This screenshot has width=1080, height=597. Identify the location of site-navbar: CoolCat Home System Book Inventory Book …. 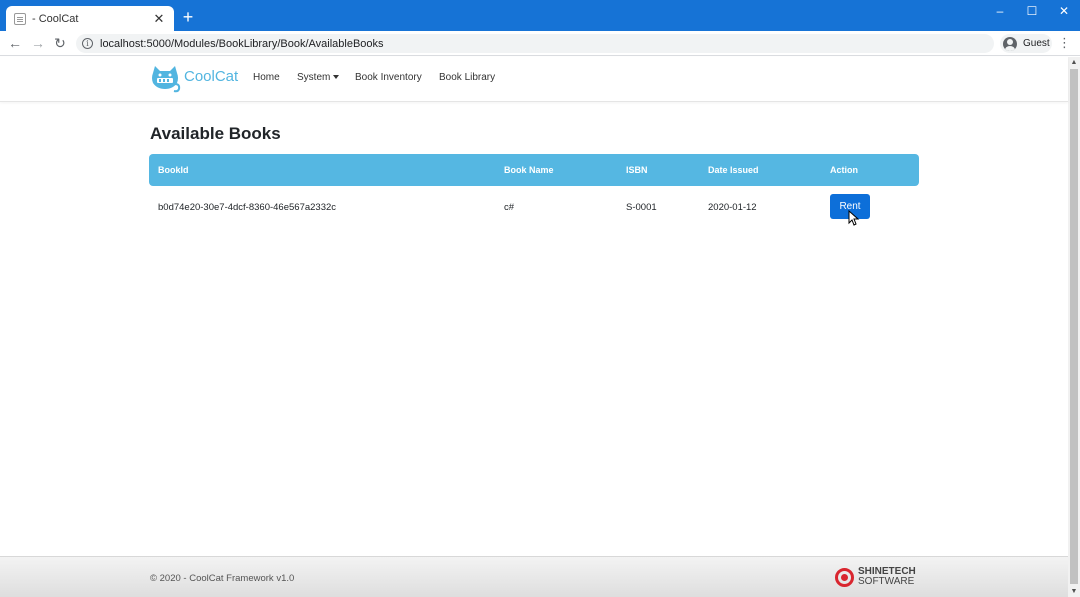
(534, 79).